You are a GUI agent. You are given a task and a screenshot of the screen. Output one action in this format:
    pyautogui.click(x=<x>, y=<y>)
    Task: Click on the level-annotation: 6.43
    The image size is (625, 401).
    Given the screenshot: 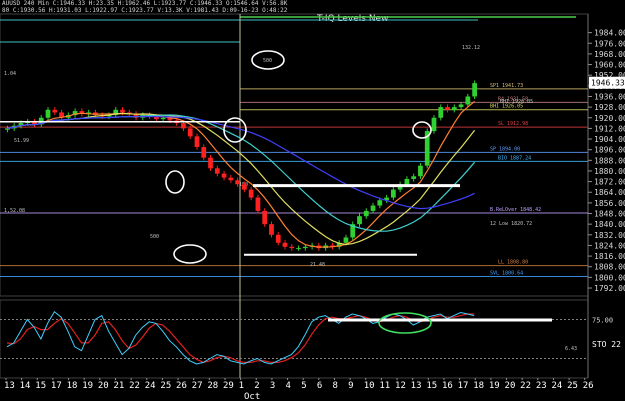 What is the action you would take?
    pyautogui.click(x=571, y=349)
    